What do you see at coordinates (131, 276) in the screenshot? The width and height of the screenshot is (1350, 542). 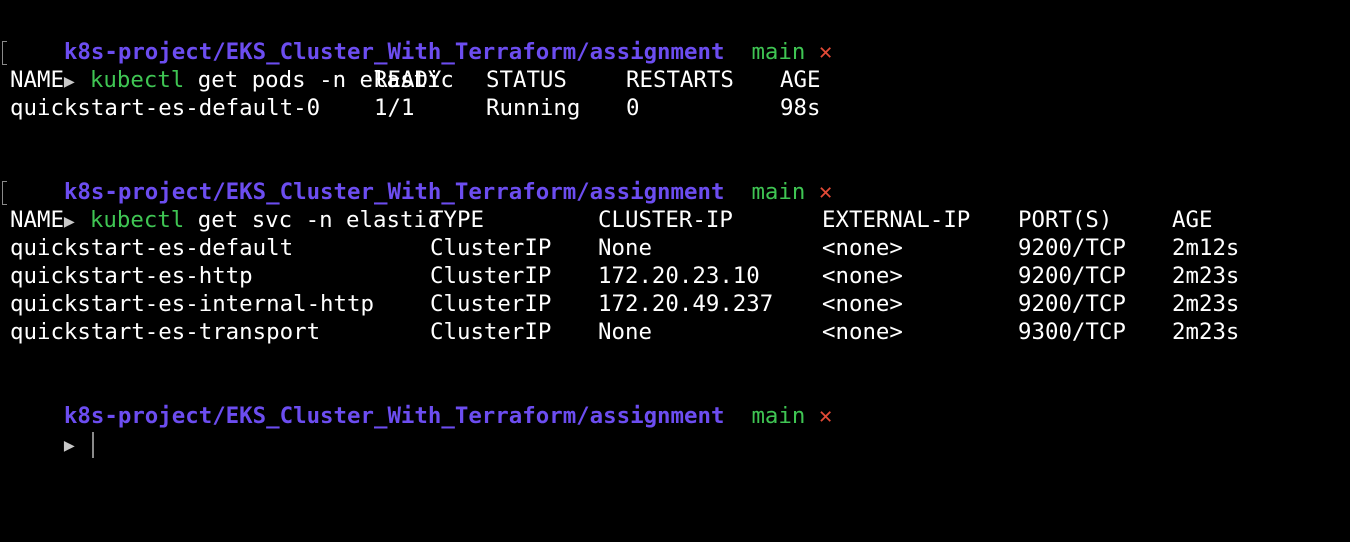 I see `table-cell: quickstart-es-http` at bounding box center [131, 276].